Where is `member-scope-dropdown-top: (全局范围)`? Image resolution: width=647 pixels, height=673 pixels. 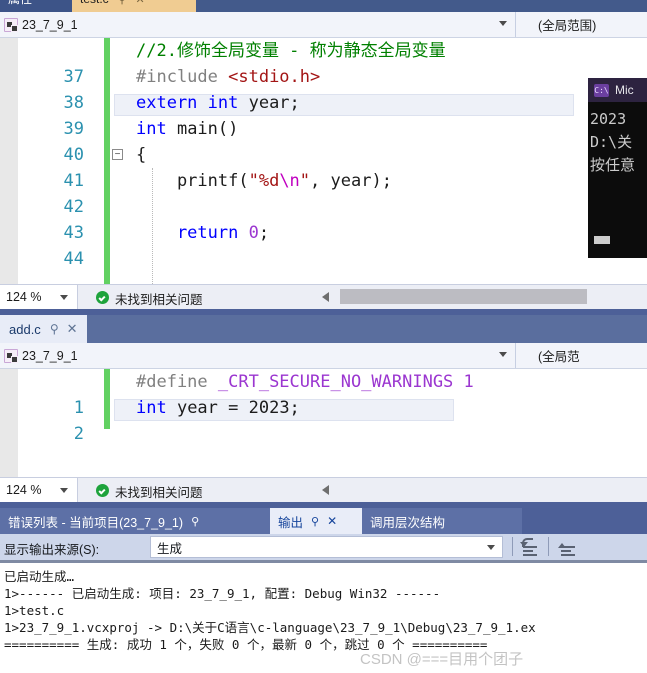
member-scope-dropdown-top: (全局范围) is located at coordinates (581, 24).